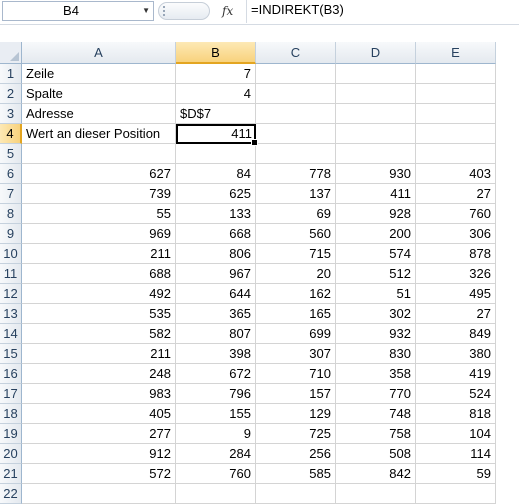 The width and height of the screenshot is (519, 504). Describe the element at coordinates (99, 134) in the screenshot. I see `cell-a4: Wert an dieser Position` at that location.